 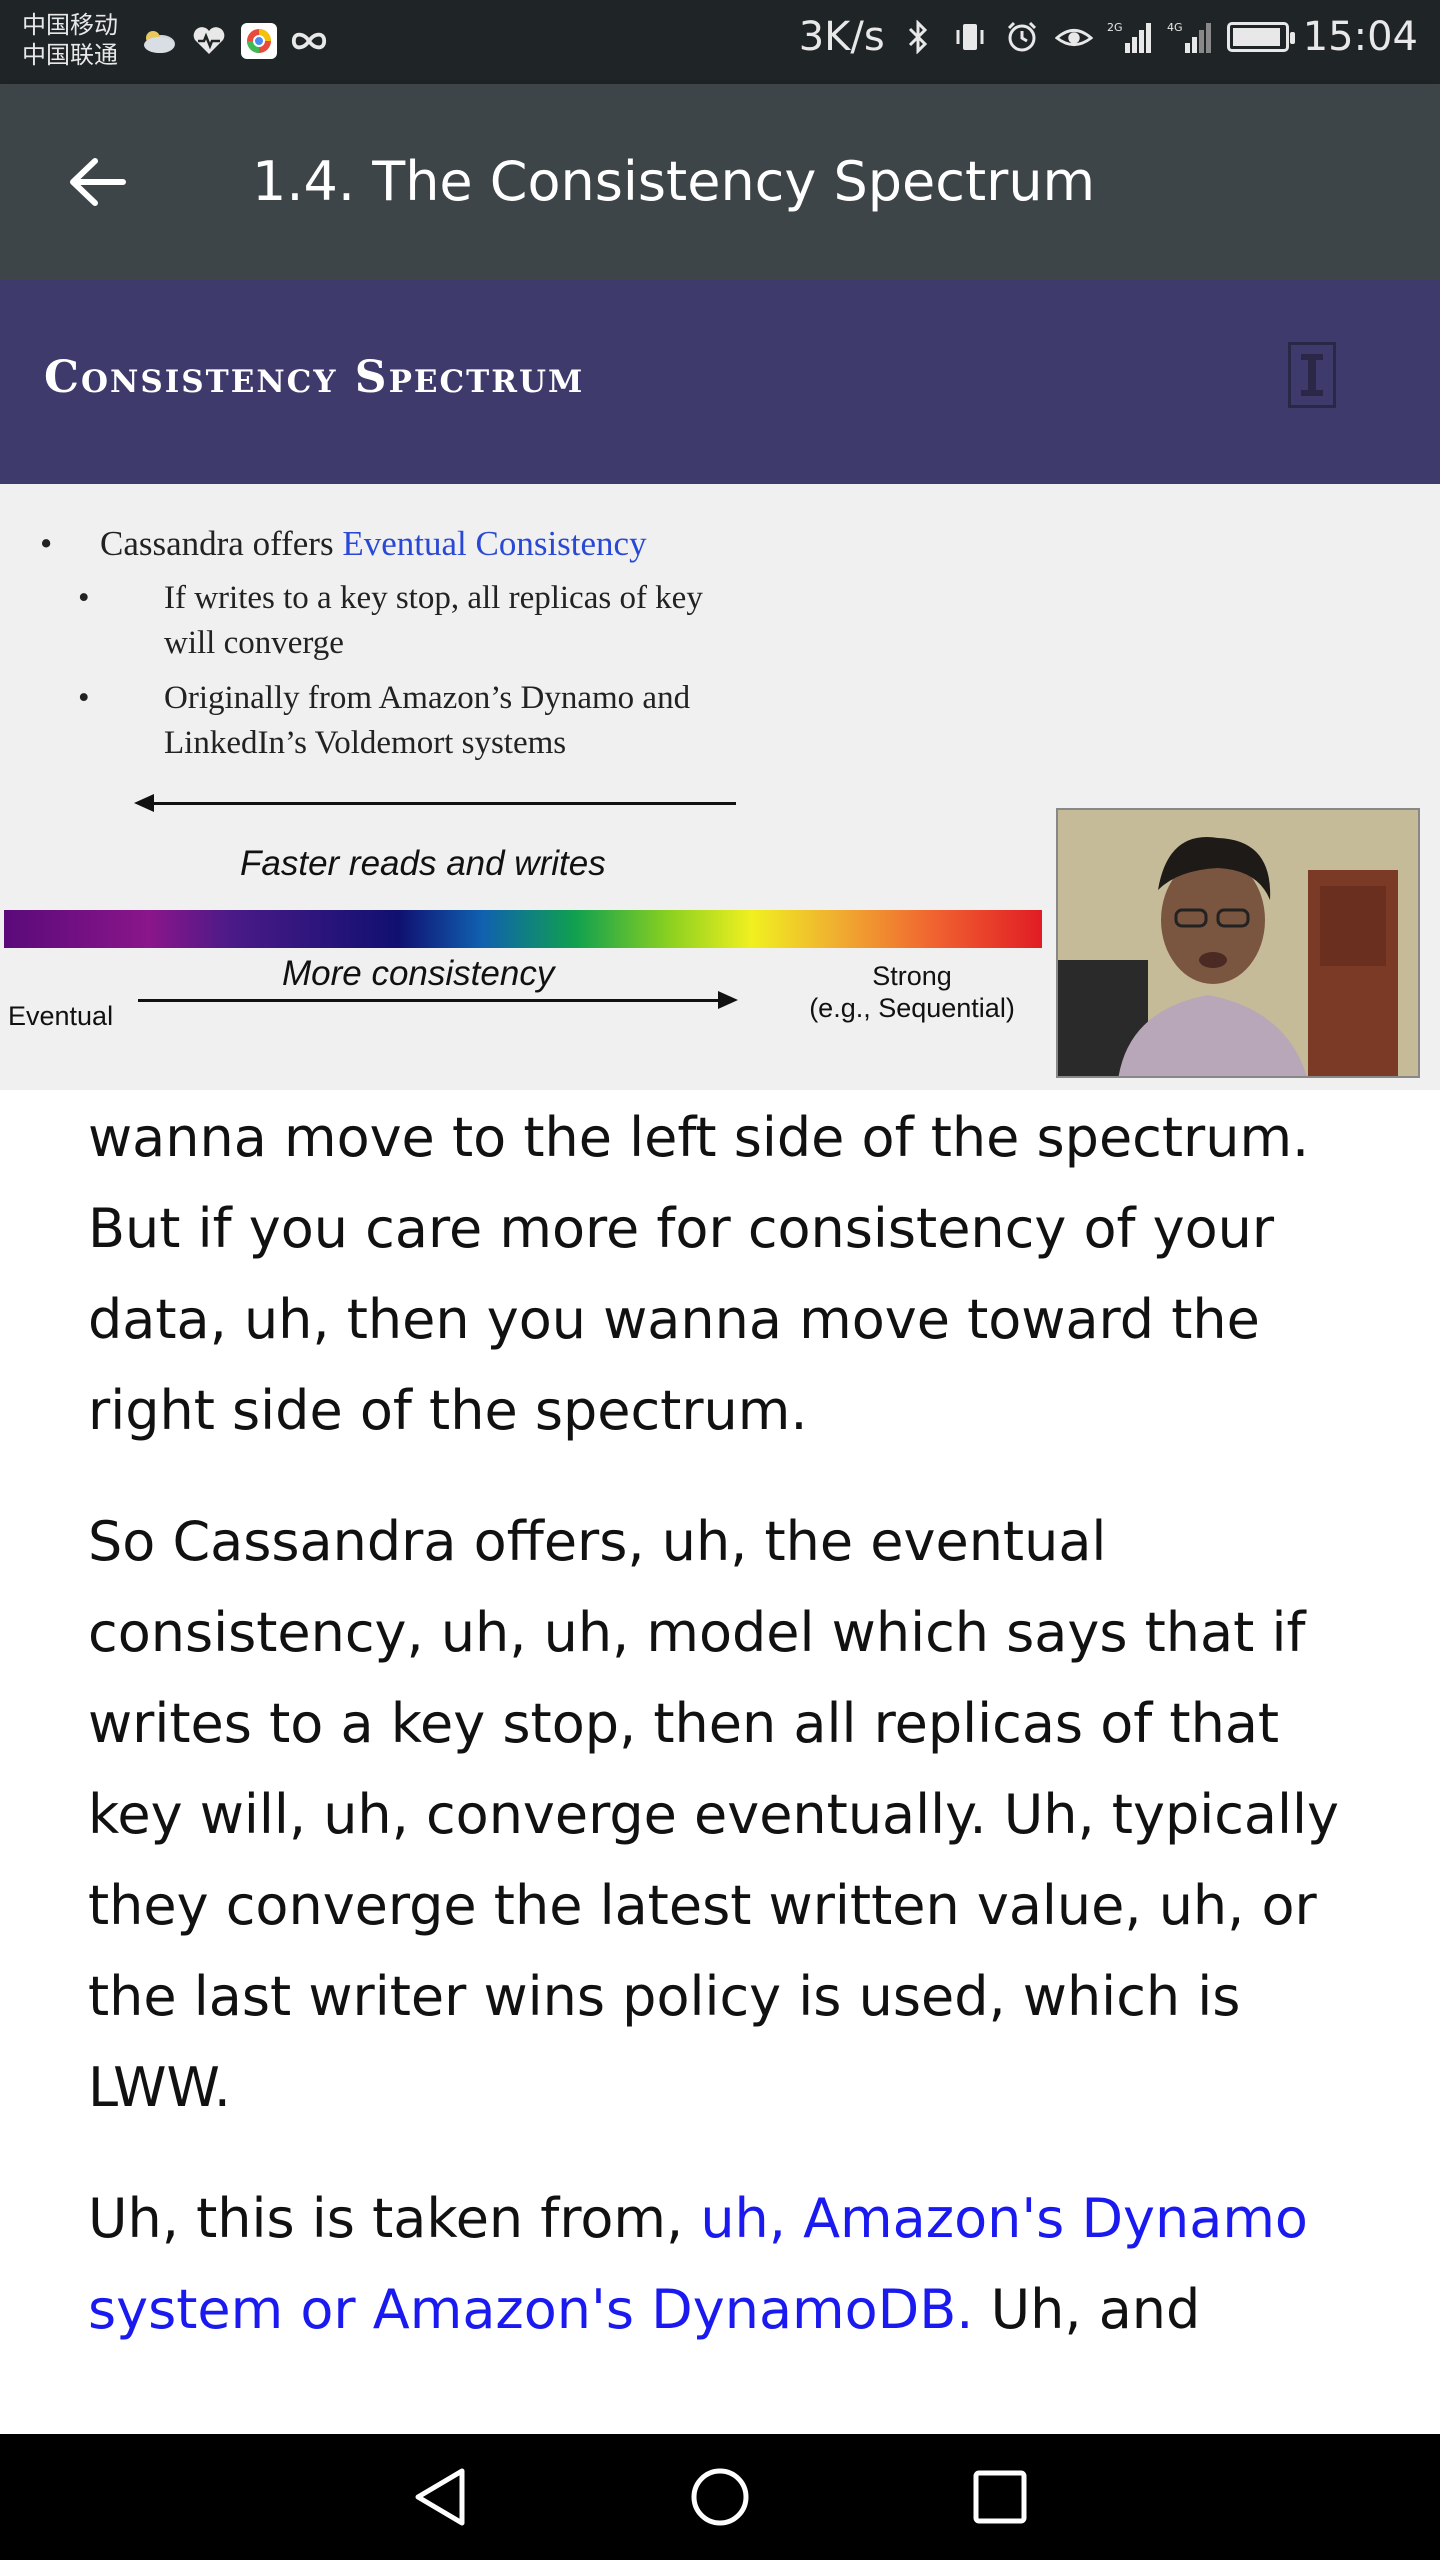 I want to click on nav-recents-button, so click(x=1000, y=2497).